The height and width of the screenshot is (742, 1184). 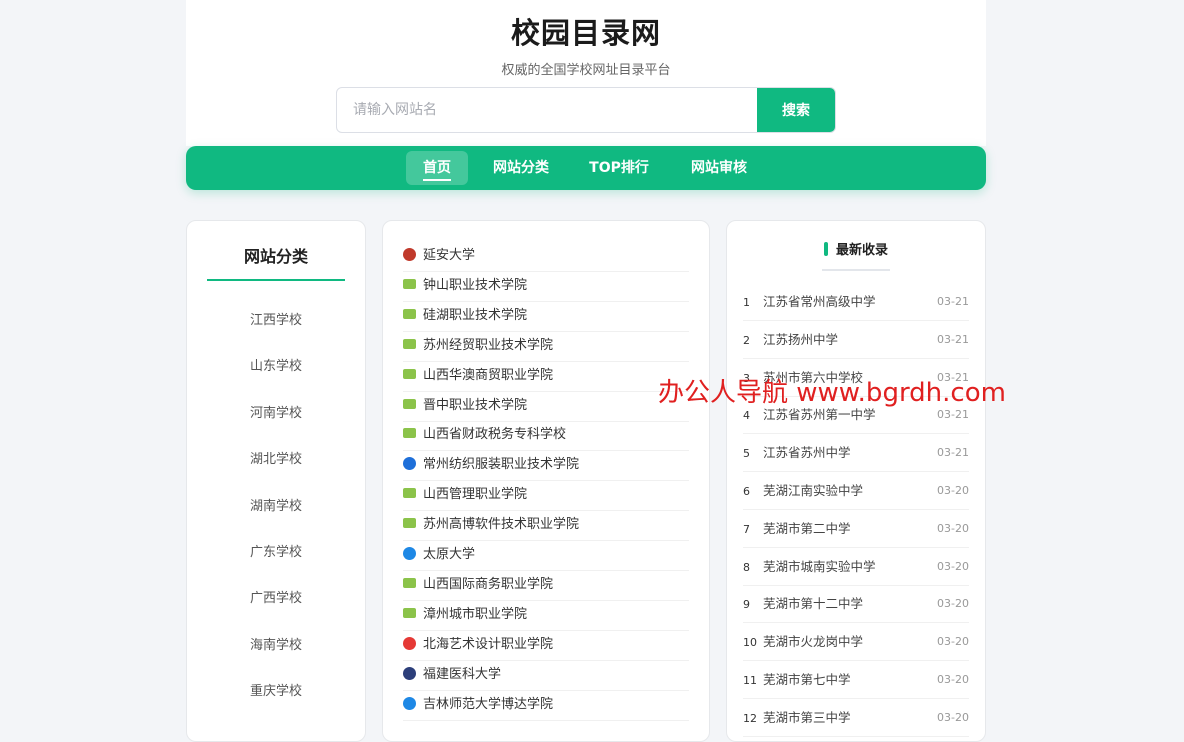 I want to click on accent-bar, so click(x=825, y=249).